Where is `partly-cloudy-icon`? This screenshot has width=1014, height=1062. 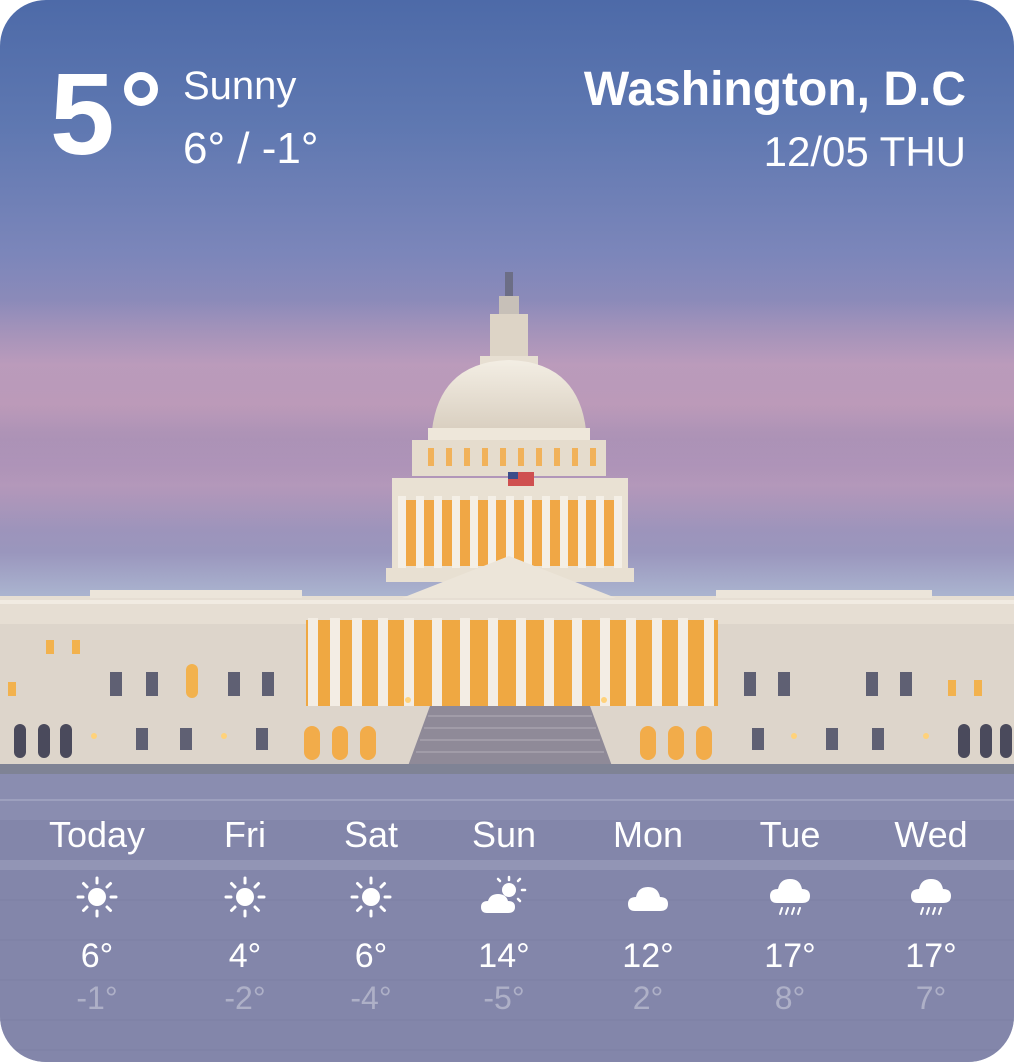 partly-cloudy-icon is located at coordinates (504, 897).